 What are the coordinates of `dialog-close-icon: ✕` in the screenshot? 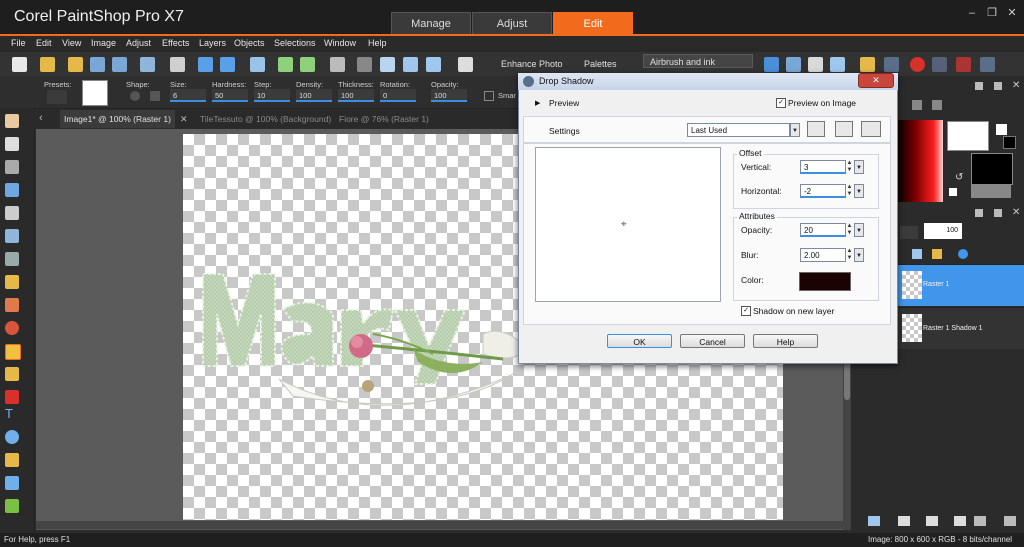 It's located at (876, 80).